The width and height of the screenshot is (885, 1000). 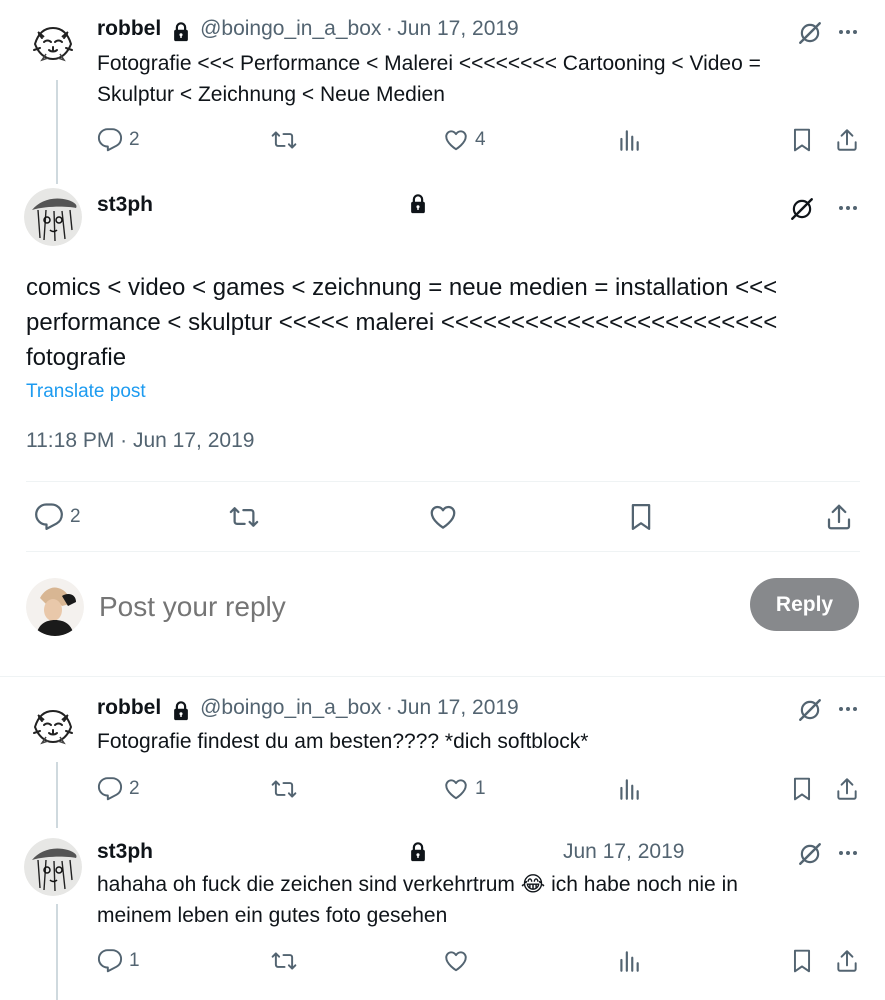 I want to click on avatar-self, so click(x=55, y=607).